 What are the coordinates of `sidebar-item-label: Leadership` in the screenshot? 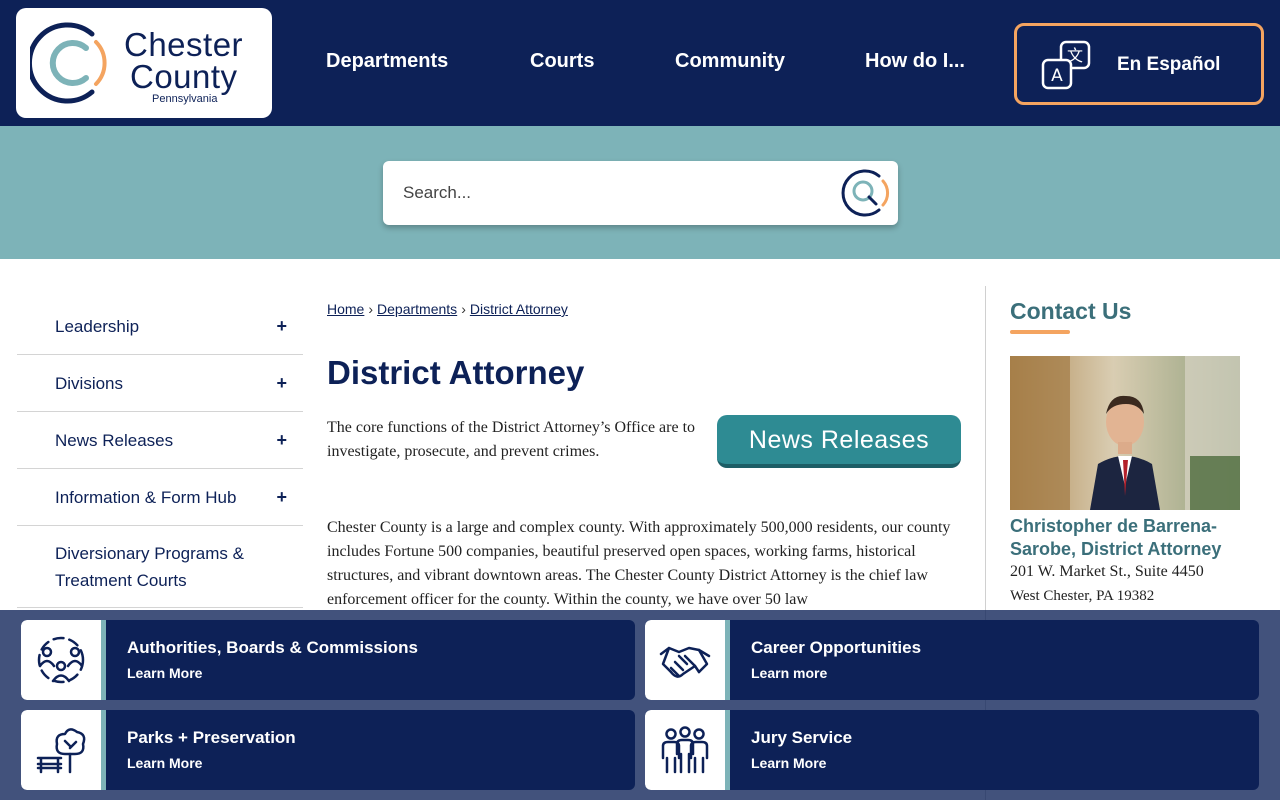 It's located at (97, 326).